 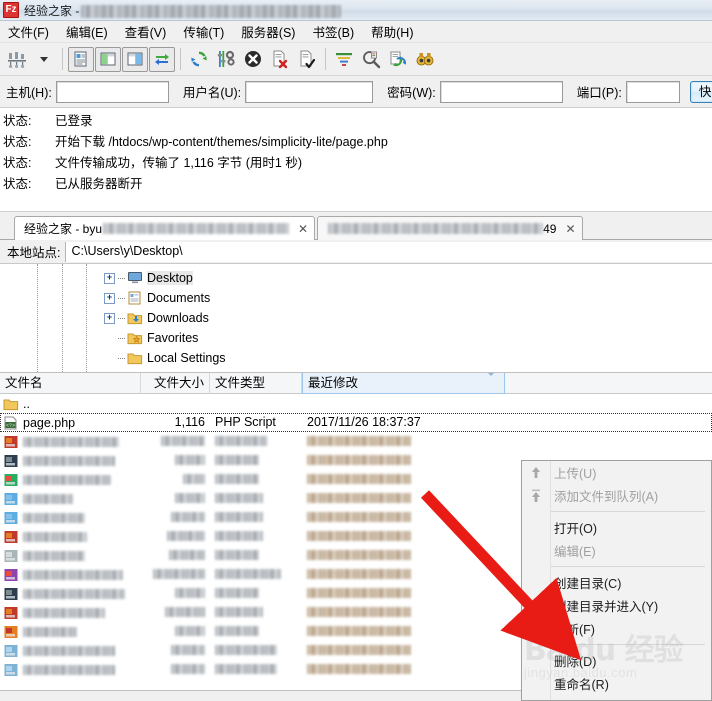 What do you see at coordinates (501, 91) in the screenshot?
I see `password-input` at bounding box center [501, 91].